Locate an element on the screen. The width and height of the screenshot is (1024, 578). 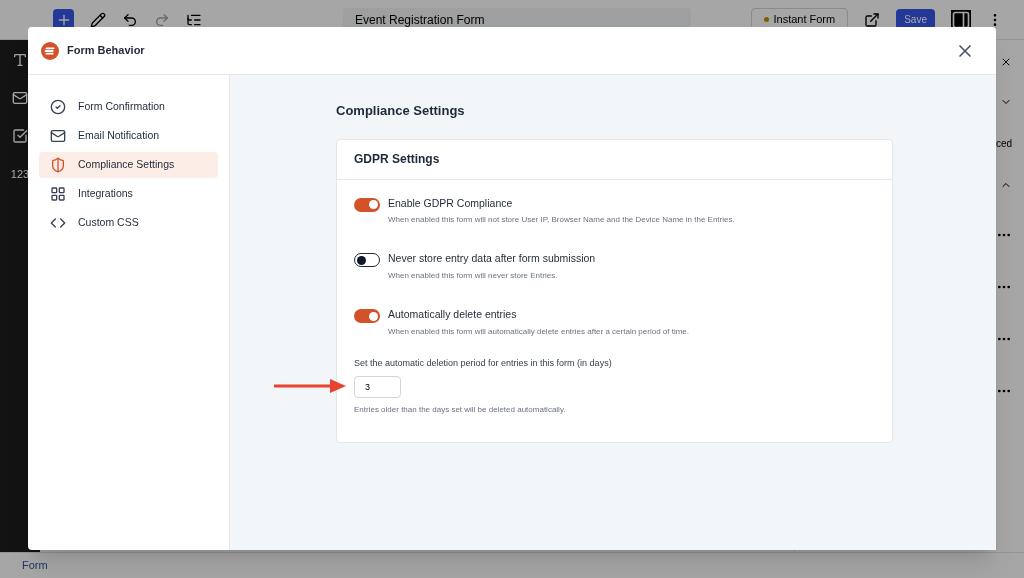
section-heading: Compliance Settings is located at coordinates (401, 111).